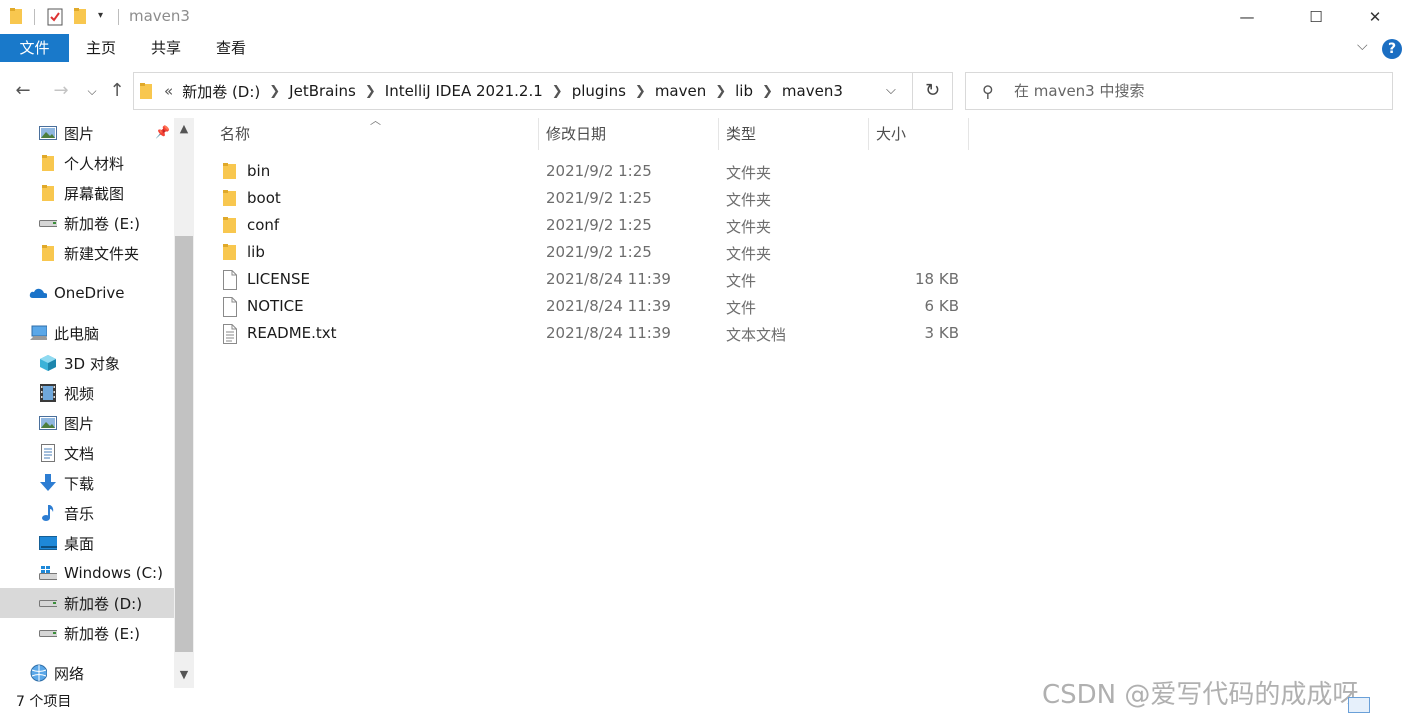  What do you see at coordinates (87, 543) in the screenshot?
I see `sidebar-item-desktop: 桌面` at bounding box center [87, 543].